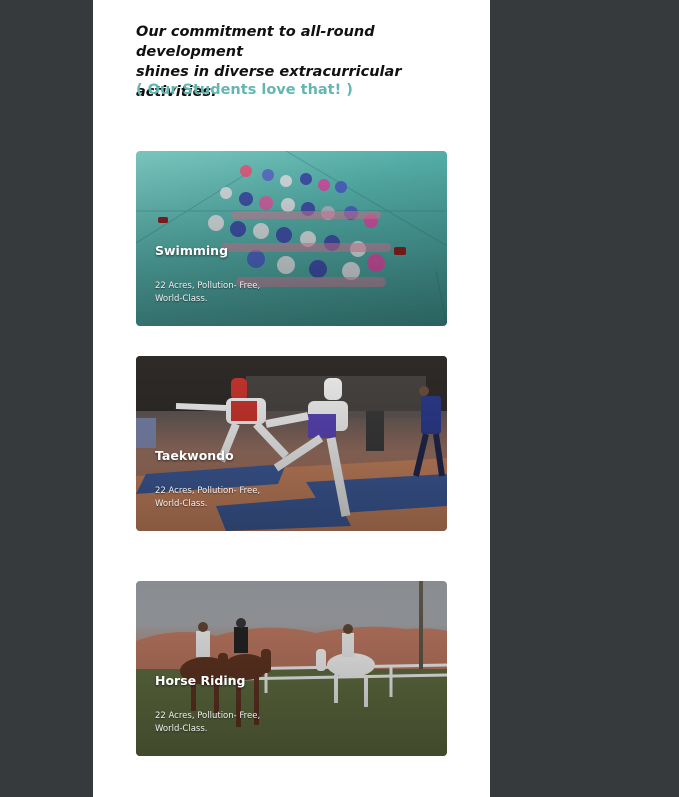 Image resolution: width=679 pixels, height=797 pixels. I want to click on activity-title: Taekwondo, so click(194, 455).